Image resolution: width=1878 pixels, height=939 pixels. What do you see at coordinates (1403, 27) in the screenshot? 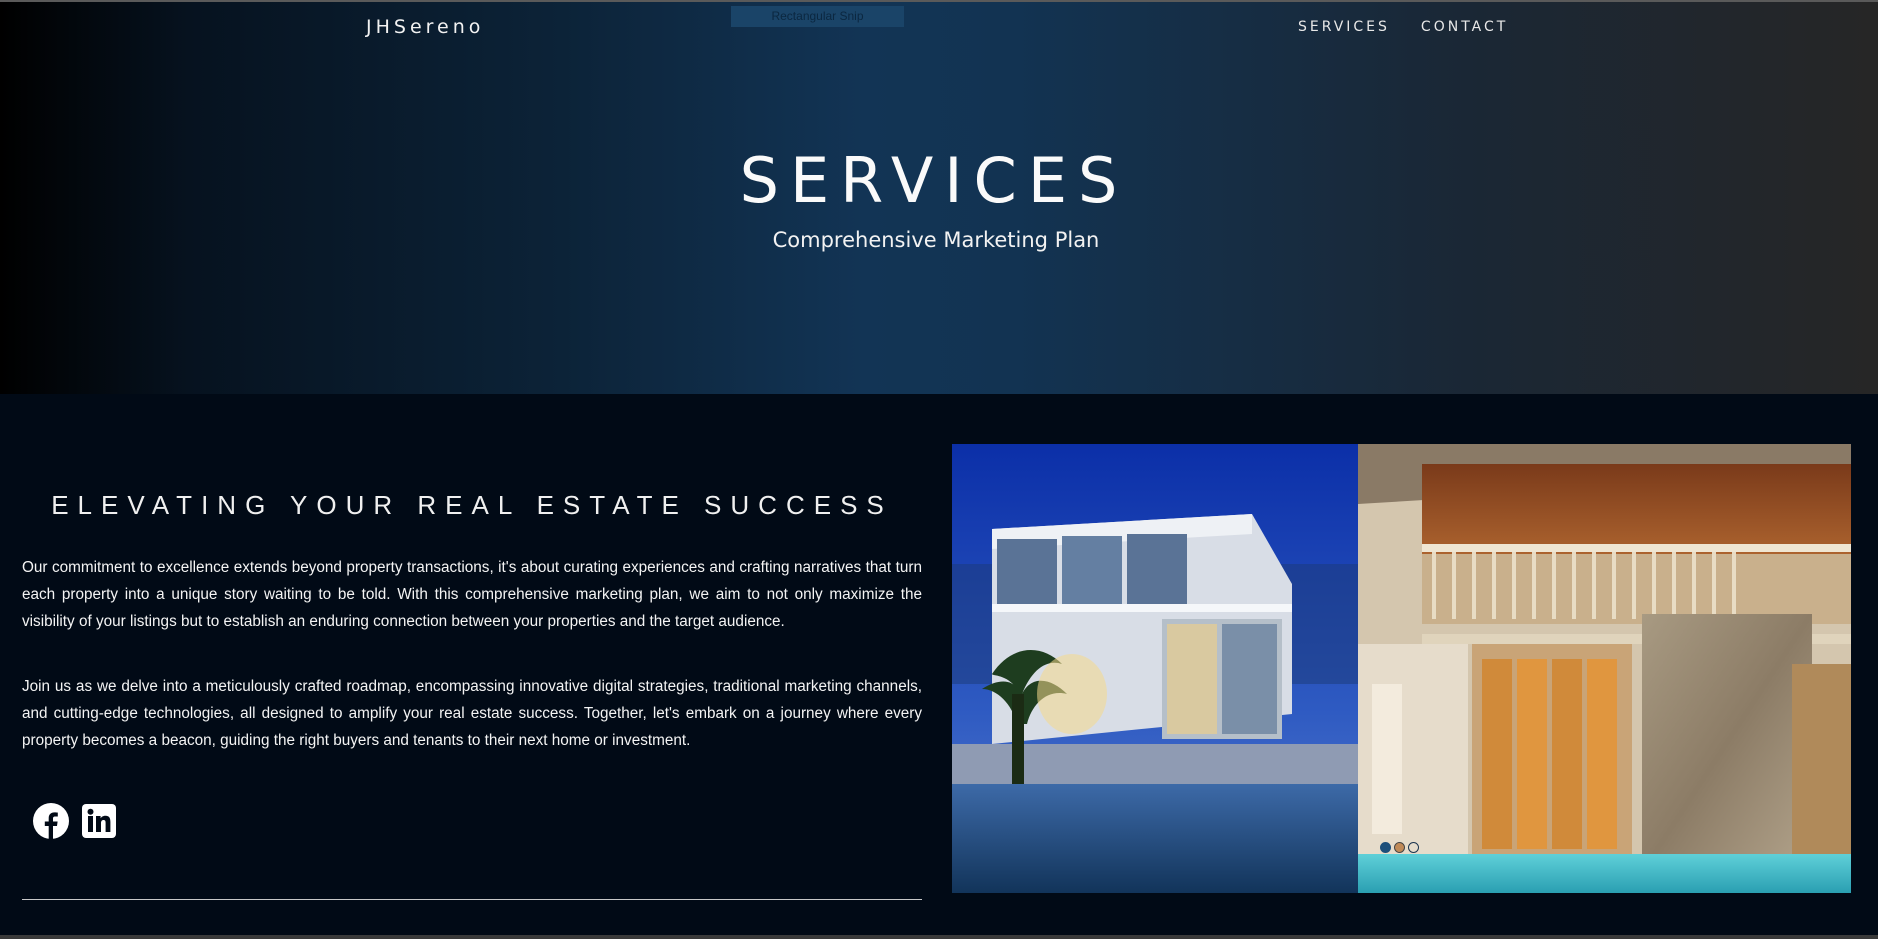
I see `main-nav: SERVICES CONTACT` at bounding box center [1403, 27].